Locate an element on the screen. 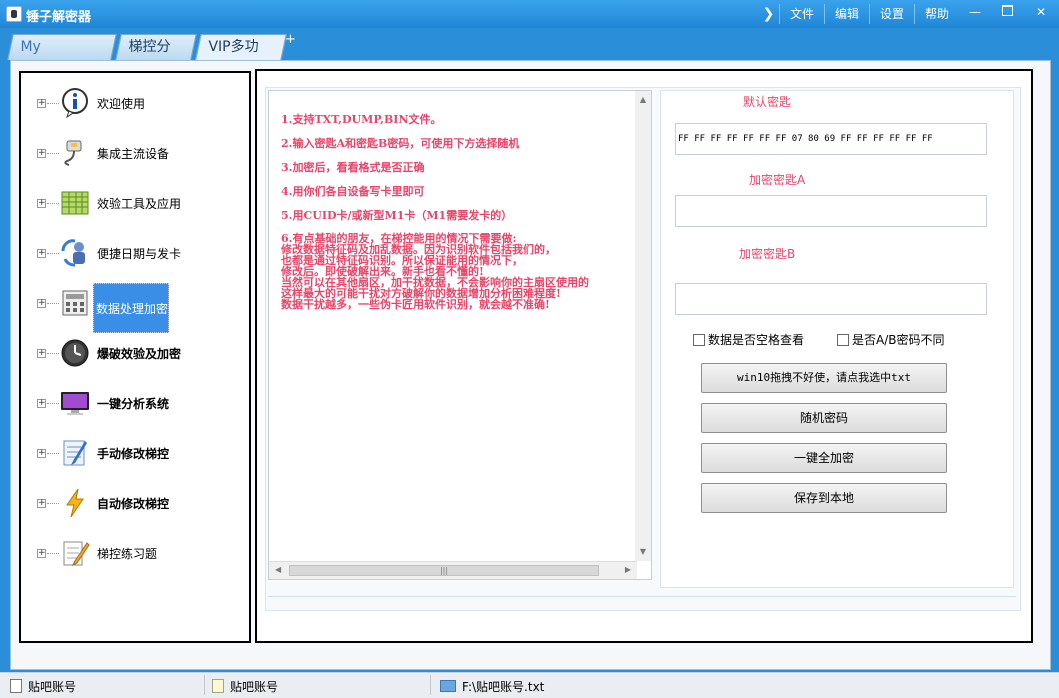 This screenshot has height=698, width=1059. scroll-thumb: ||| is located at coordinates (444, 570).